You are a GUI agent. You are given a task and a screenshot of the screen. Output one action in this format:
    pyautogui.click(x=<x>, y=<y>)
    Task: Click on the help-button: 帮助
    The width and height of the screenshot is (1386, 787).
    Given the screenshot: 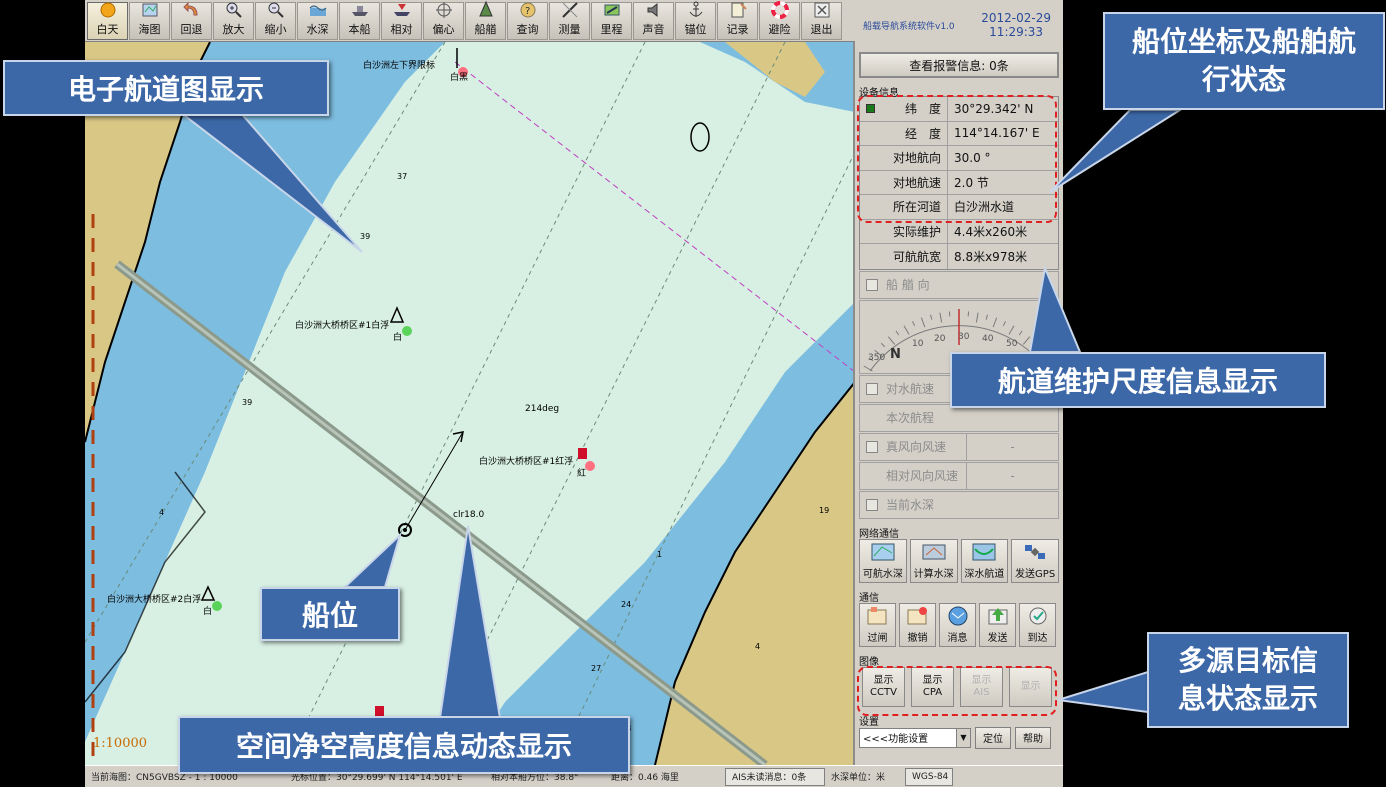 What is the action you would take?
    pyautogui.click(x=1033, y=737)
    